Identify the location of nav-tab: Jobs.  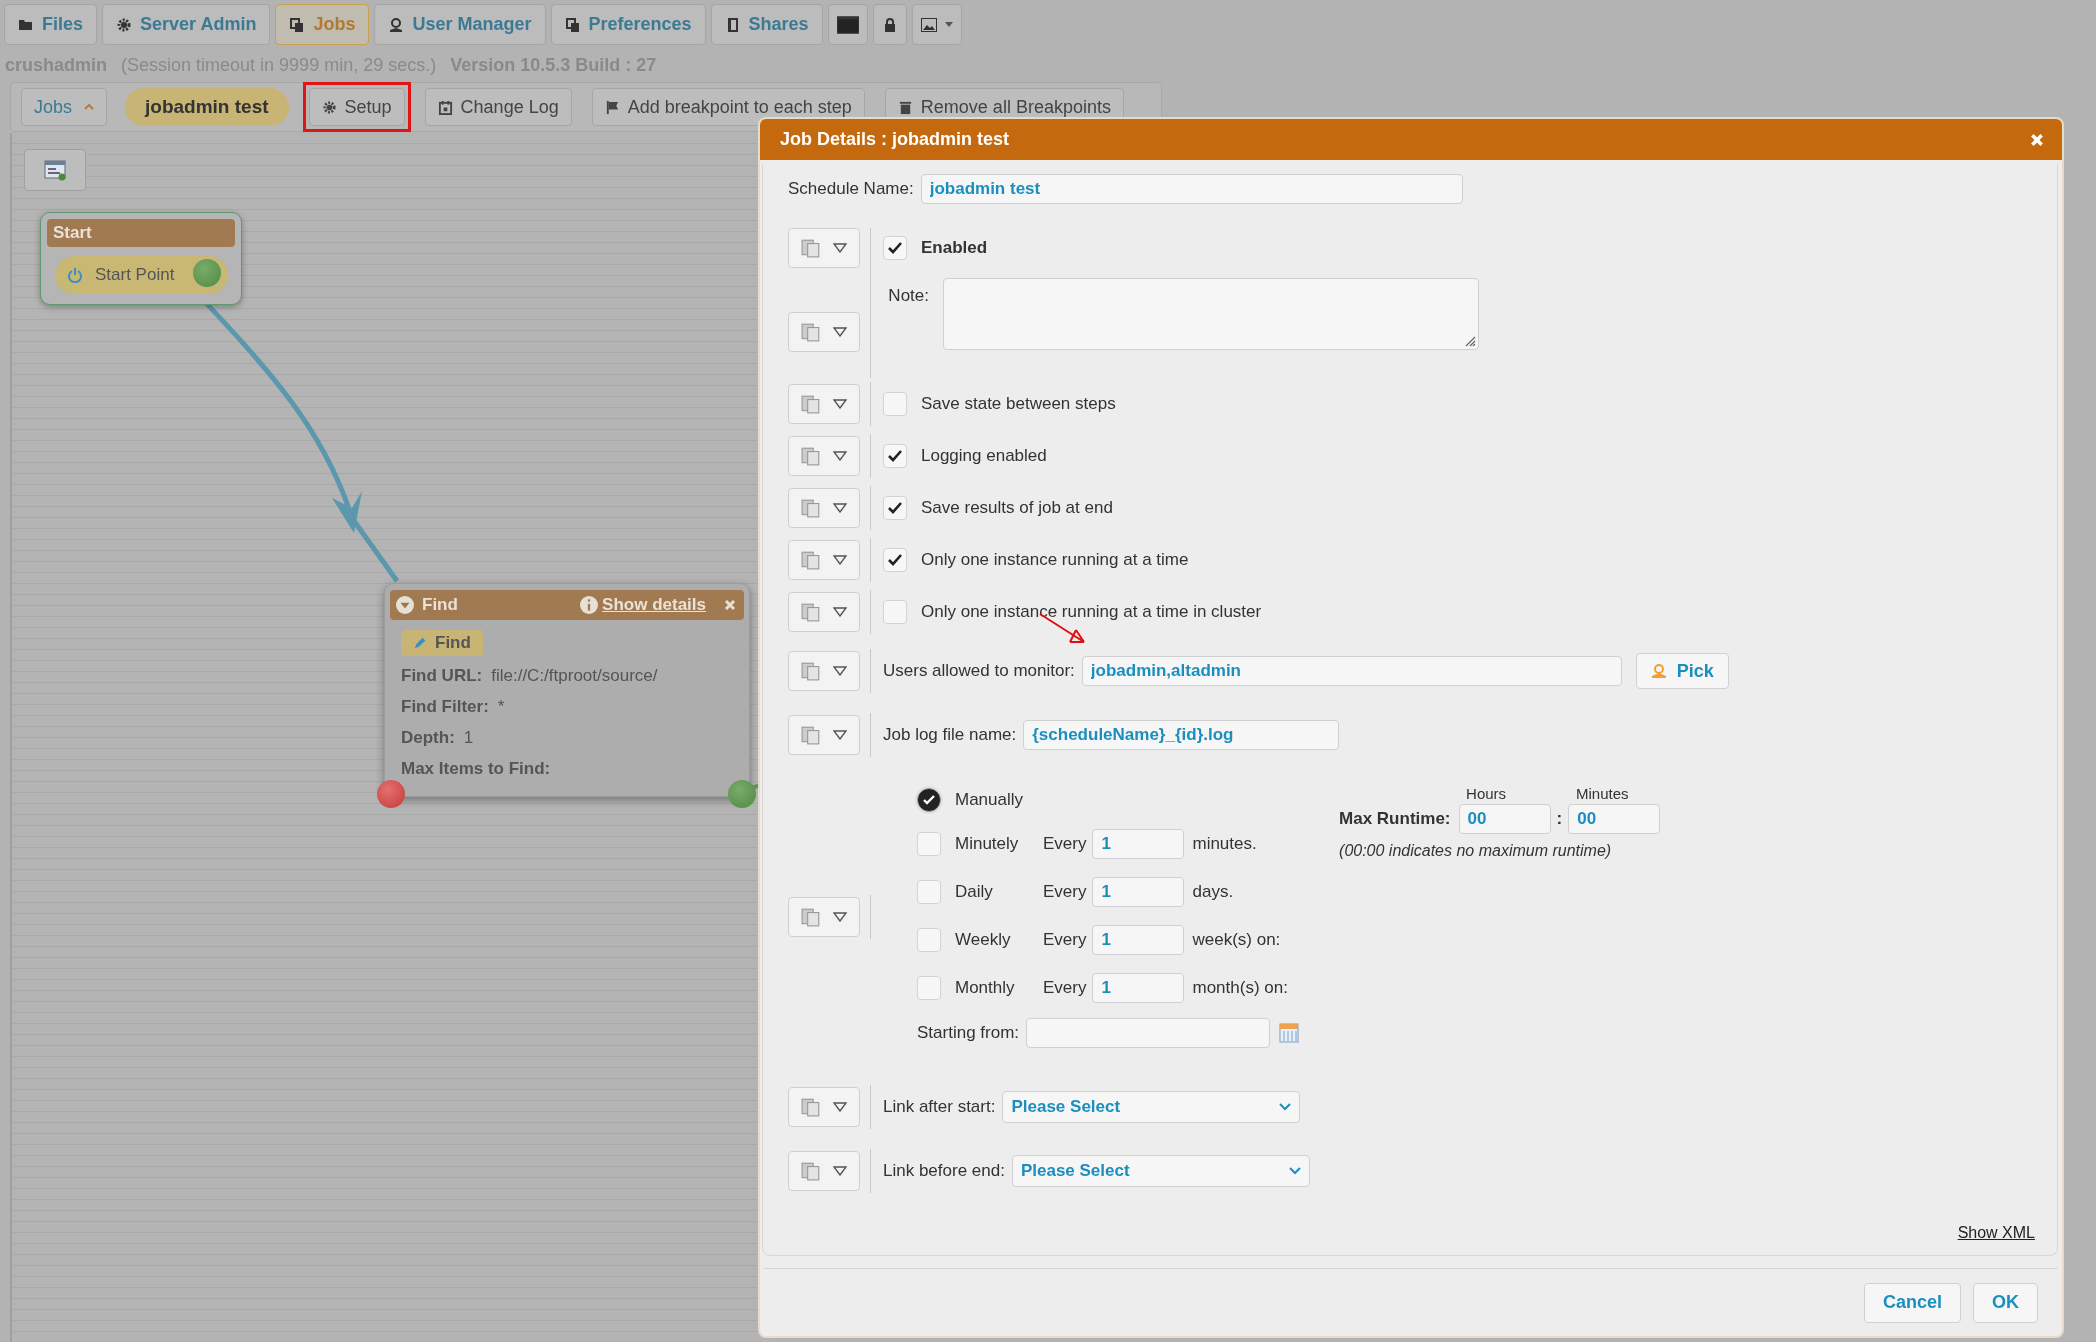
(322, 24).